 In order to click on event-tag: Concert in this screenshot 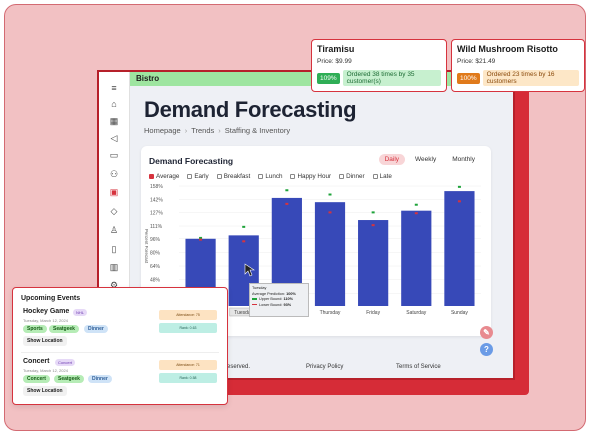, I will do `click(36, 379)`.